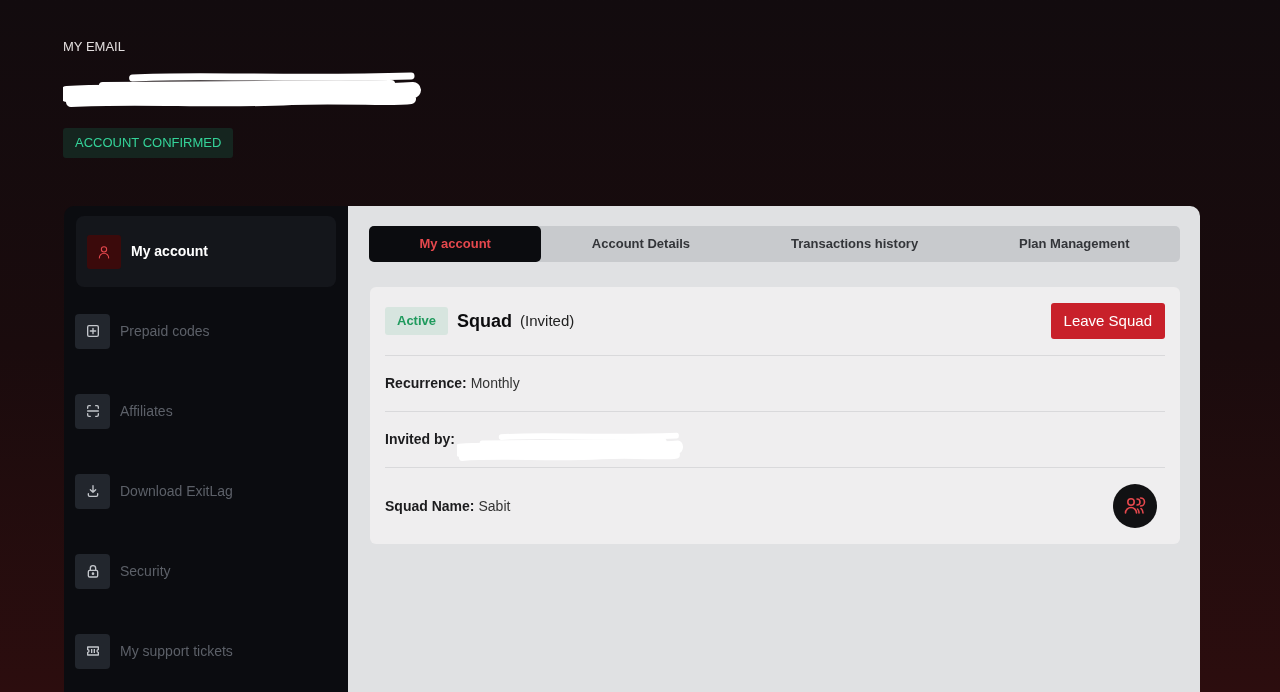 The image size is (1280, 692). Describe the element at coordinates (854, 244) in the screenshot. I see `tab: Transactions history` at that location.